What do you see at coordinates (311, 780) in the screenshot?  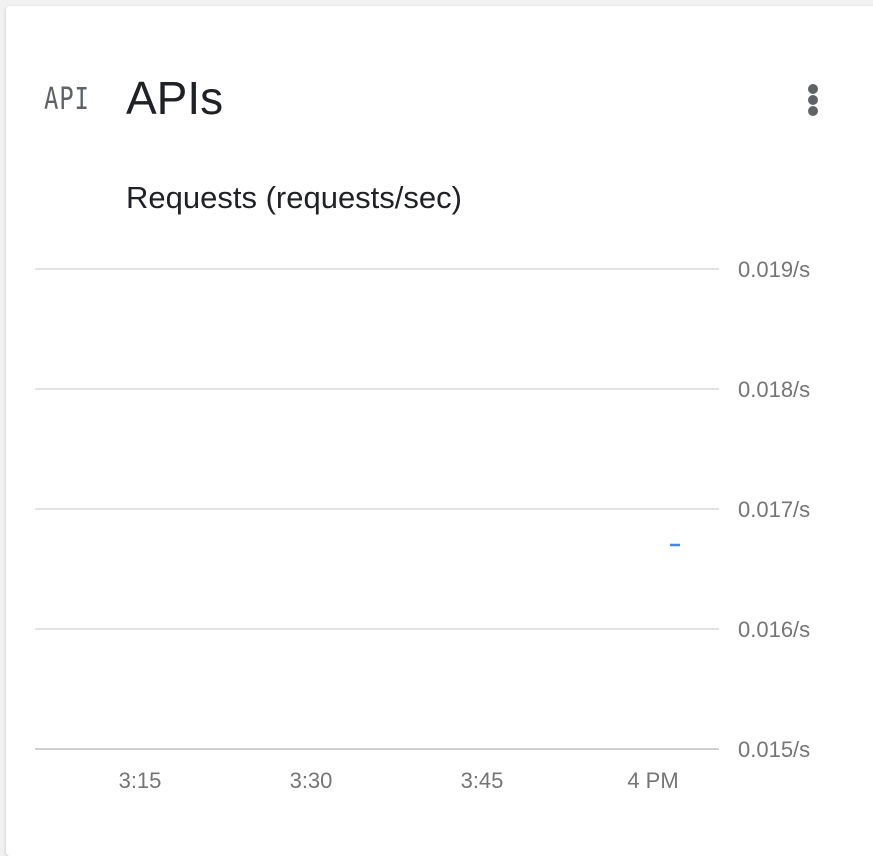 I see `x-tick-label: 3:30` at bounding box center [311, 780].